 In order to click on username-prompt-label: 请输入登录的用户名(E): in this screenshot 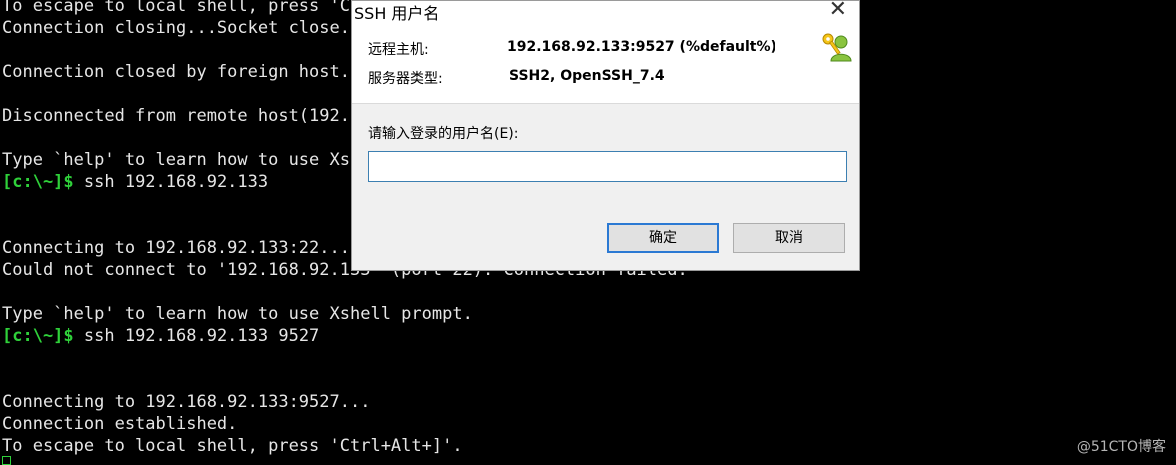, I will do `click(443, 134)`.